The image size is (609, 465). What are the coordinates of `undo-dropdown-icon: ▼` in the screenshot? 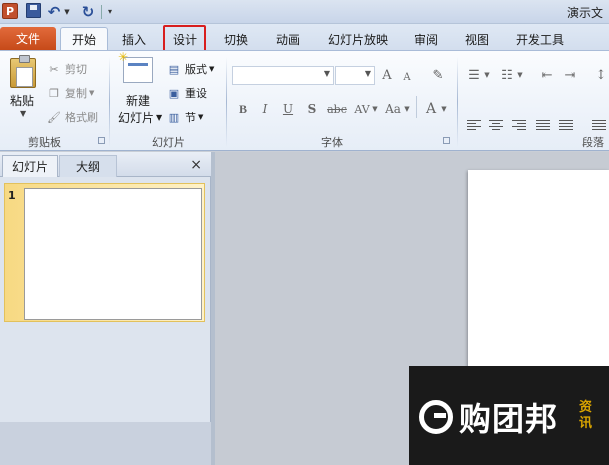 It's located at (67, 11).